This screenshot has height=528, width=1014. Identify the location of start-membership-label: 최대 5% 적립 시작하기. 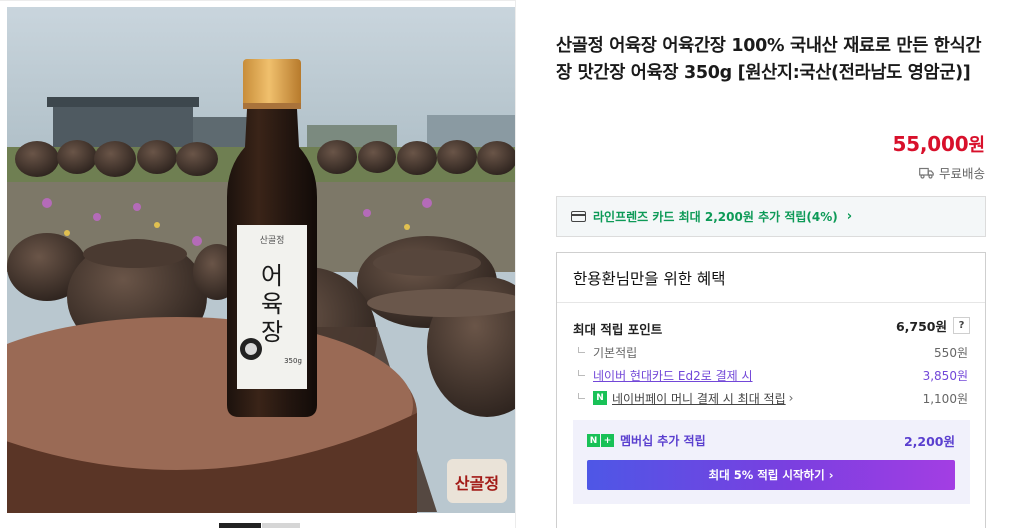
(766, 475).